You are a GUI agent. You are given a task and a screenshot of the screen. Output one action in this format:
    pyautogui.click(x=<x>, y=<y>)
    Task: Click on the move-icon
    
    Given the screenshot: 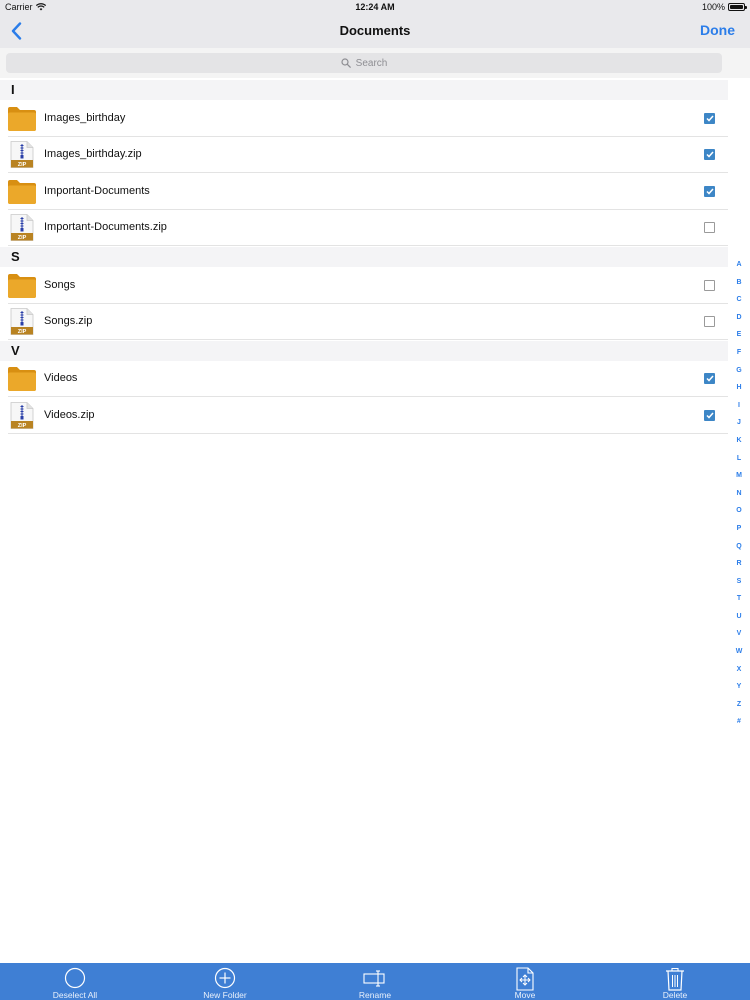 What is the action you would take?
    pyautogui.click(x=525, y=979)
    